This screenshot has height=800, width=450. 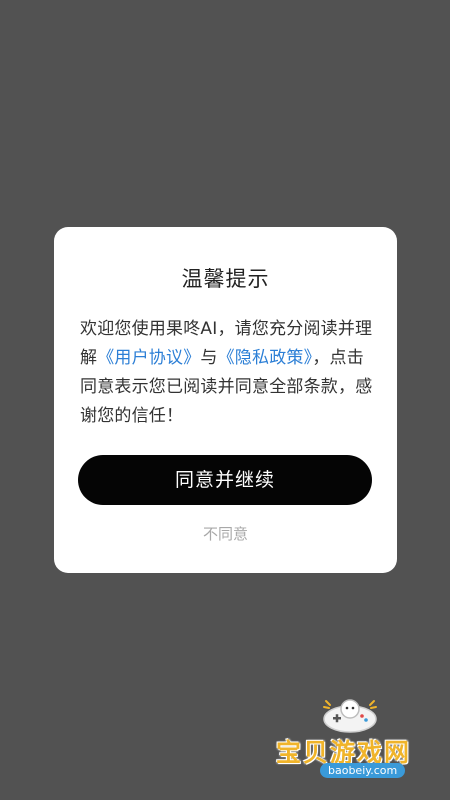 What do you see at coordinates (209, 358) in the screenshot?
I see `message-text-part2: 与` at bounding box center [209, 358].